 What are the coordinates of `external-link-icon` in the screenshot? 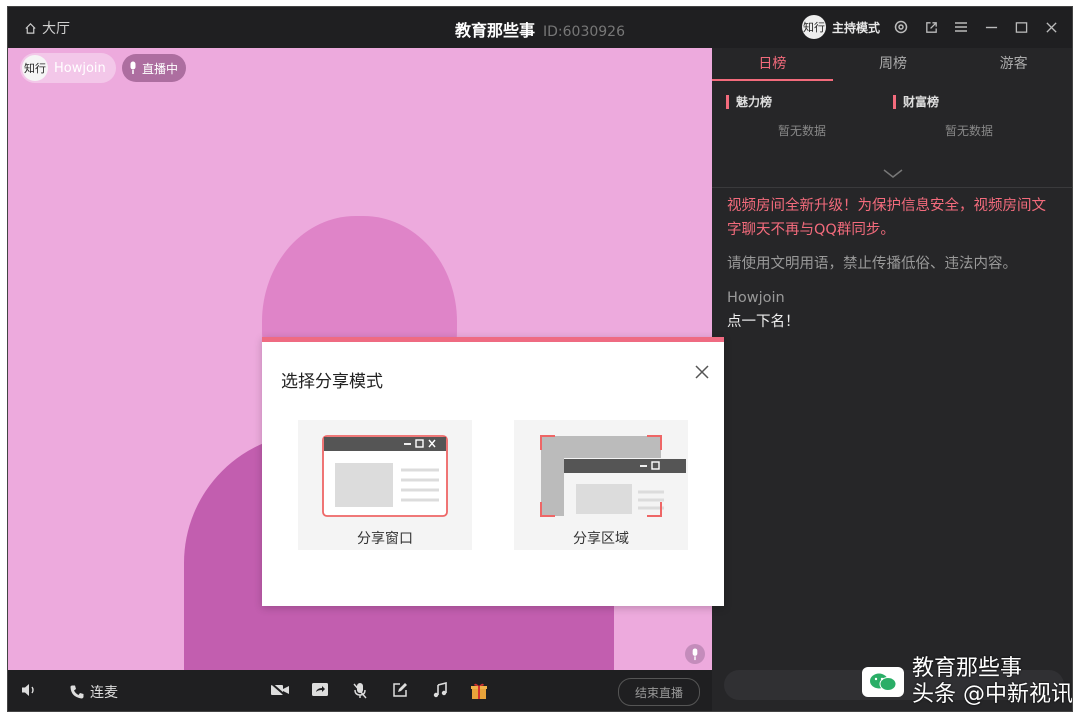 It's located at (931, 27).